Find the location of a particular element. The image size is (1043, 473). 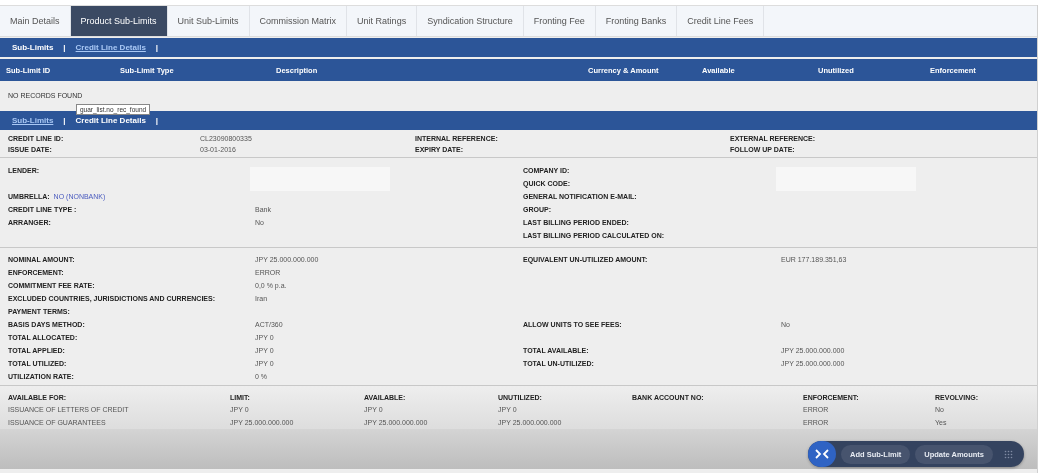

tab: Unit Sub-Limits is located at coordinates (208, 21).